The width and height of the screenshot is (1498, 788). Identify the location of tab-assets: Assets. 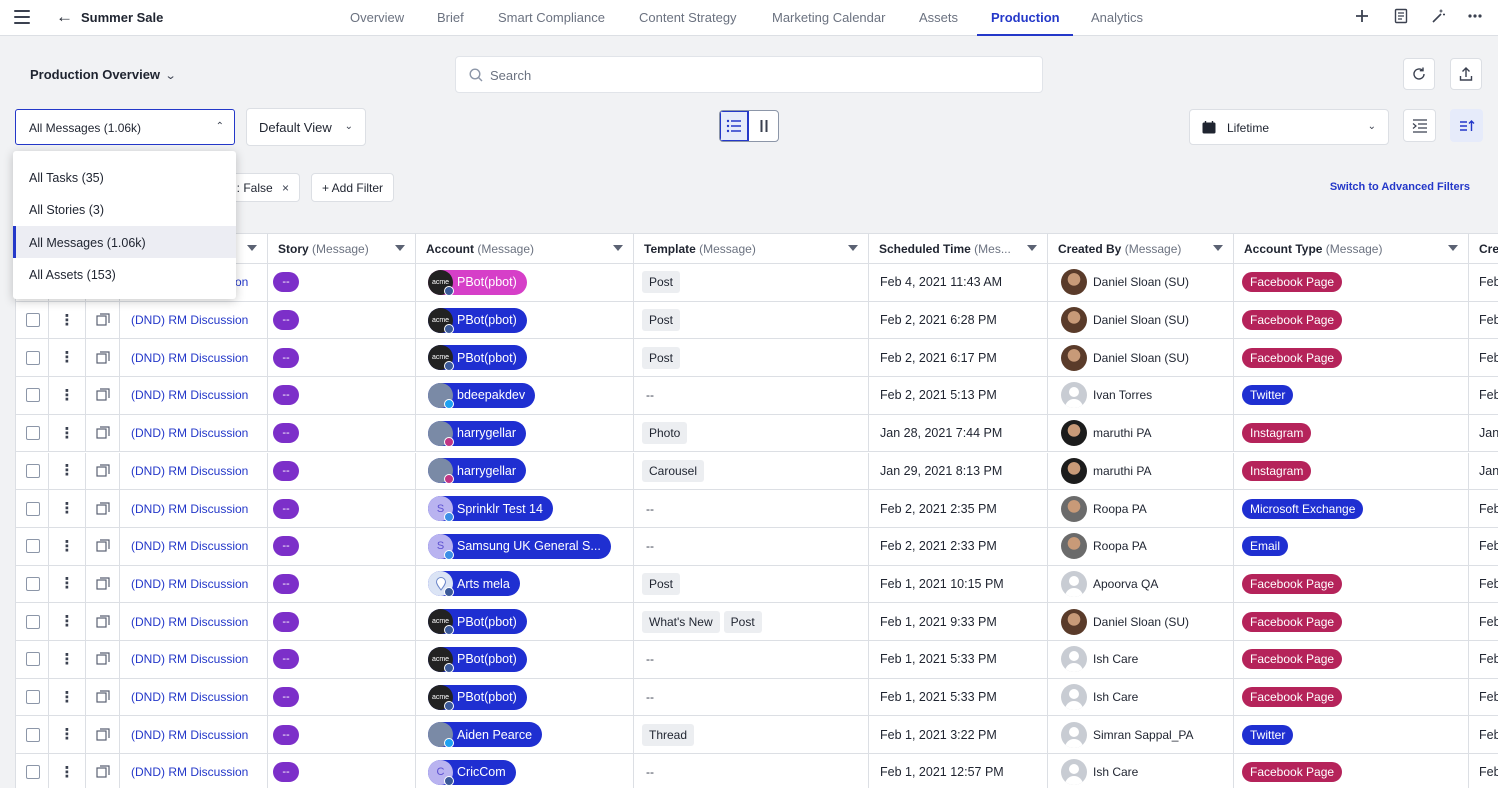
(938, 17).